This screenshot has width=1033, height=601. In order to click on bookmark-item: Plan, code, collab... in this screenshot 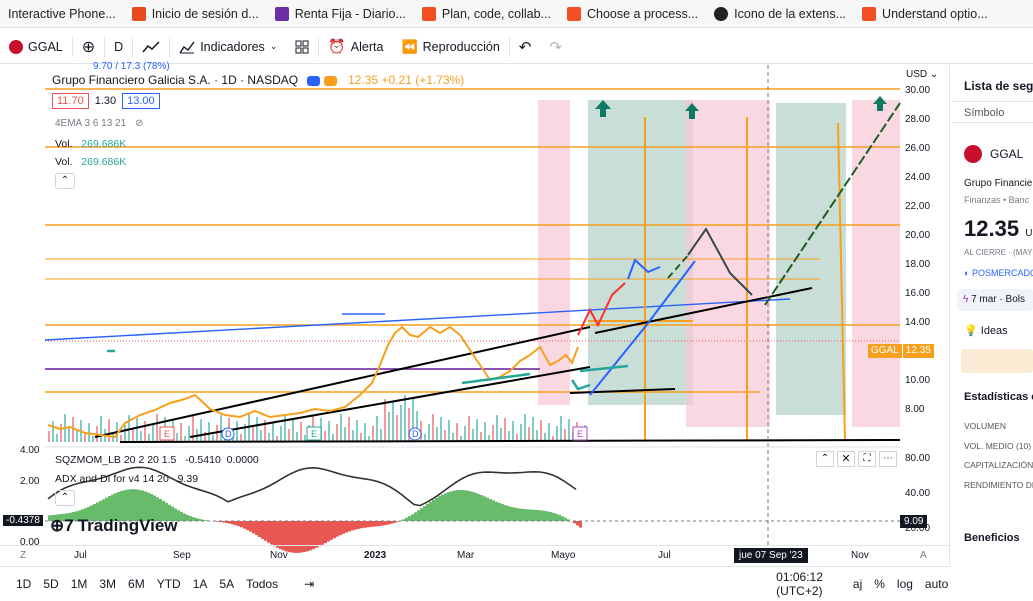, I will do `click(486, 13)`.